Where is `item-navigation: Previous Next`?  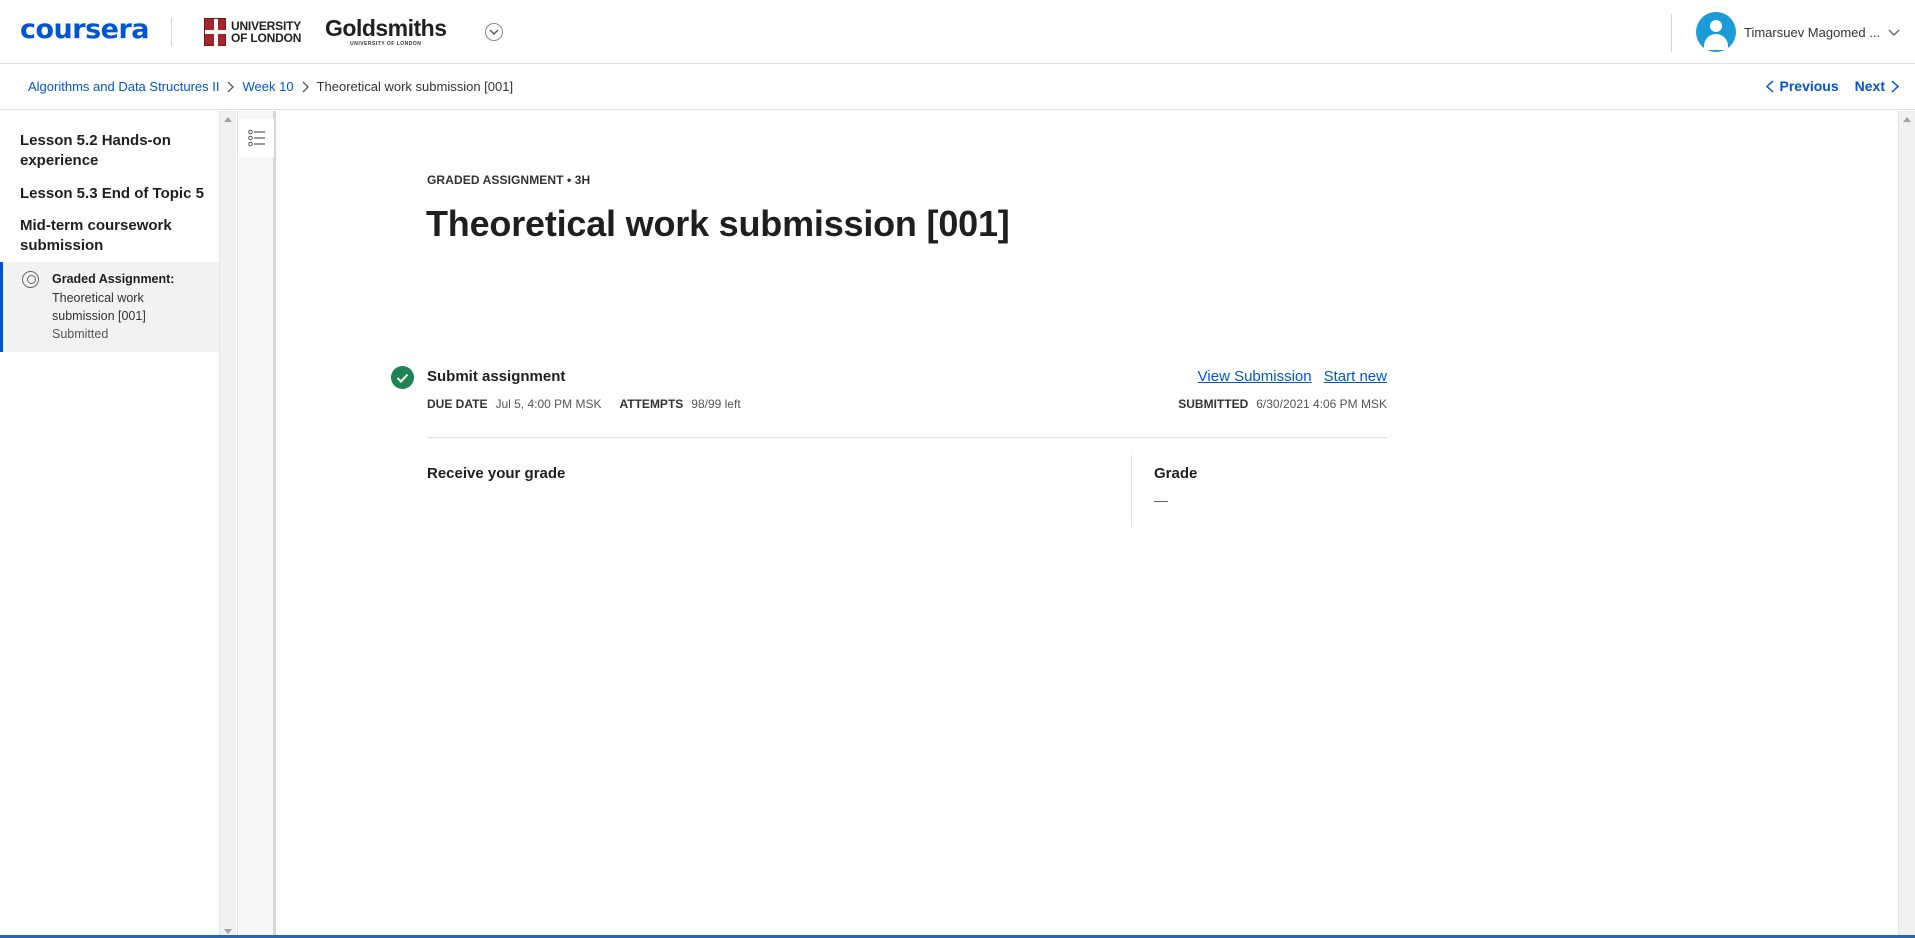 item-navigation: Previous Next is located at coordinates (1832, 86).